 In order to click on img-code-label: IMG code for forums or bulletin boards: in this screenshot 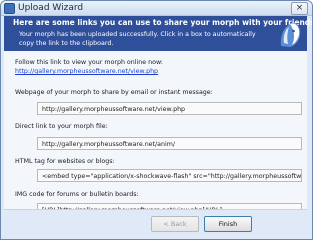, I will do `click(77, 194)`.